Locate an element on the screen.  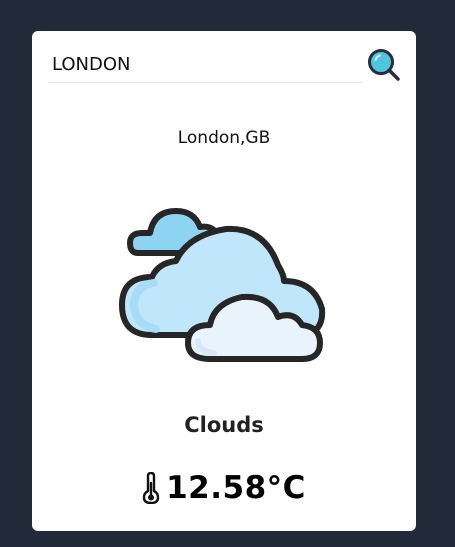
search-bar is located at coordinates (224, 66).